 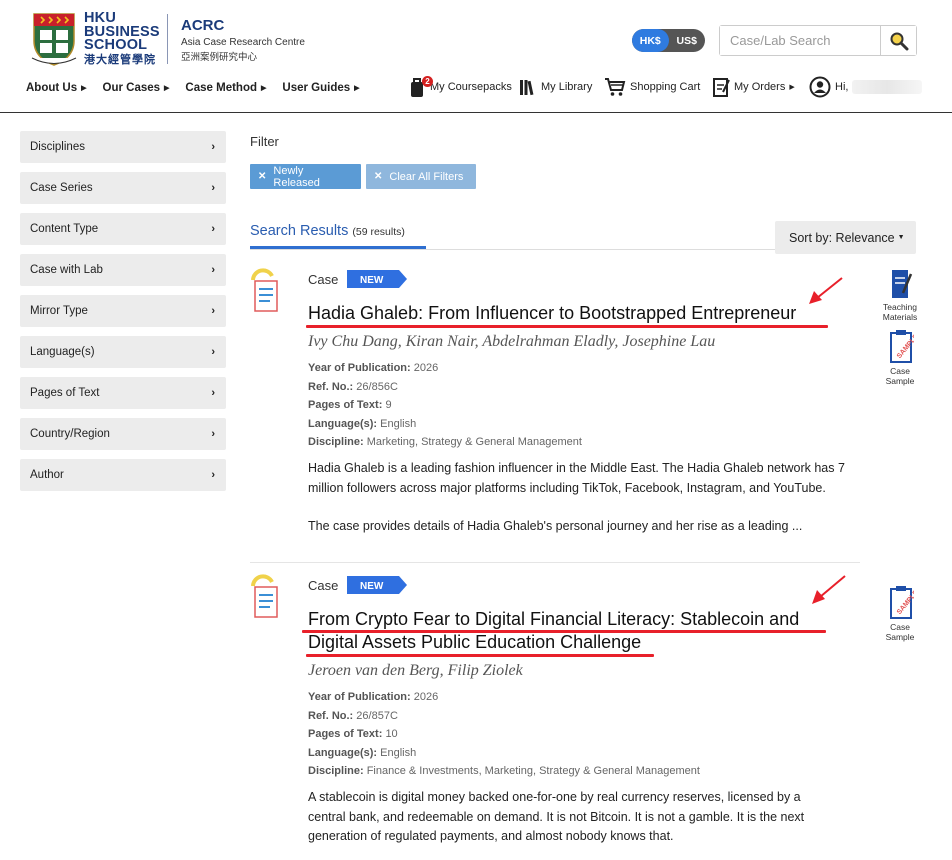 I want to click on search-icon, so click(x=899, y=41).